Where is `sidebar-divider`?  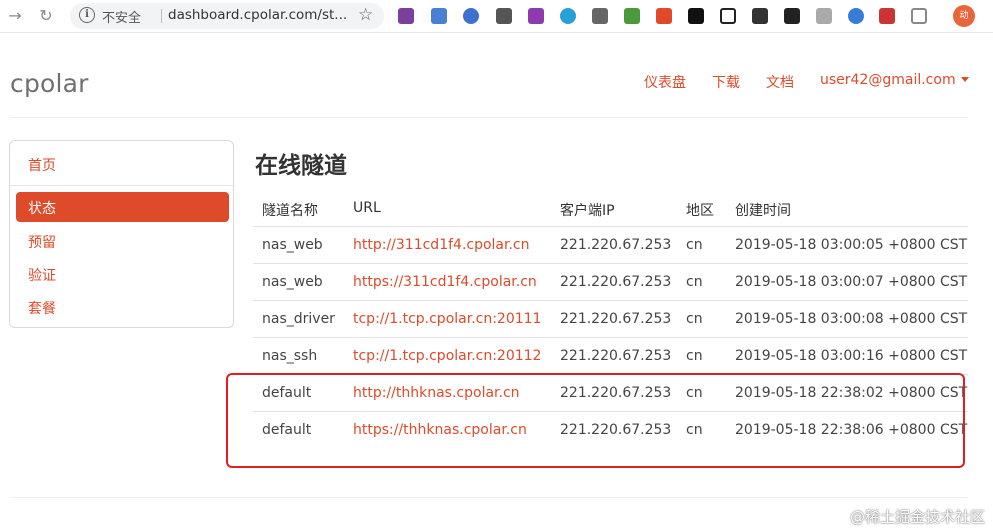
sidebar-divider is located at coordinates (121, 185).